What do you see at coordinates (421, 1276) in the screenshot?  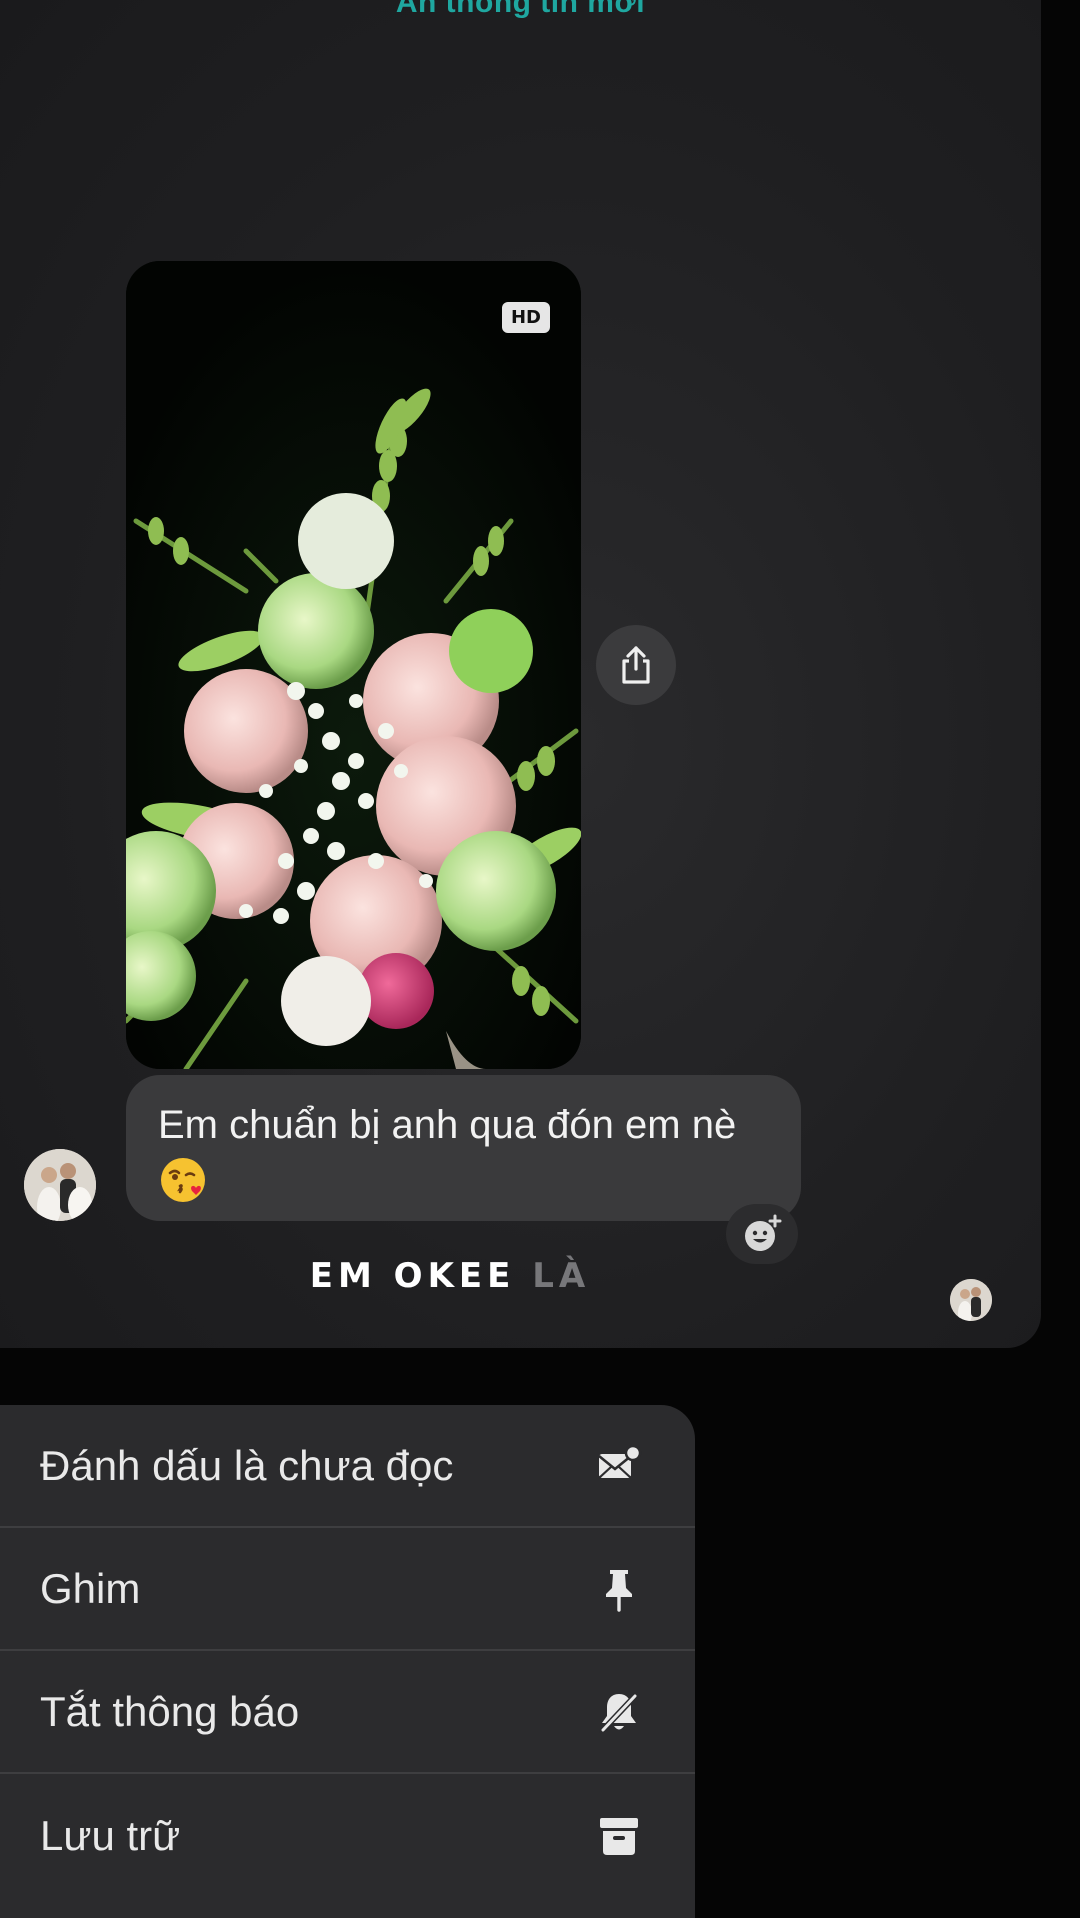 I see `caption-lit-text: EM OKEE` at bounding box center [421, 1276].